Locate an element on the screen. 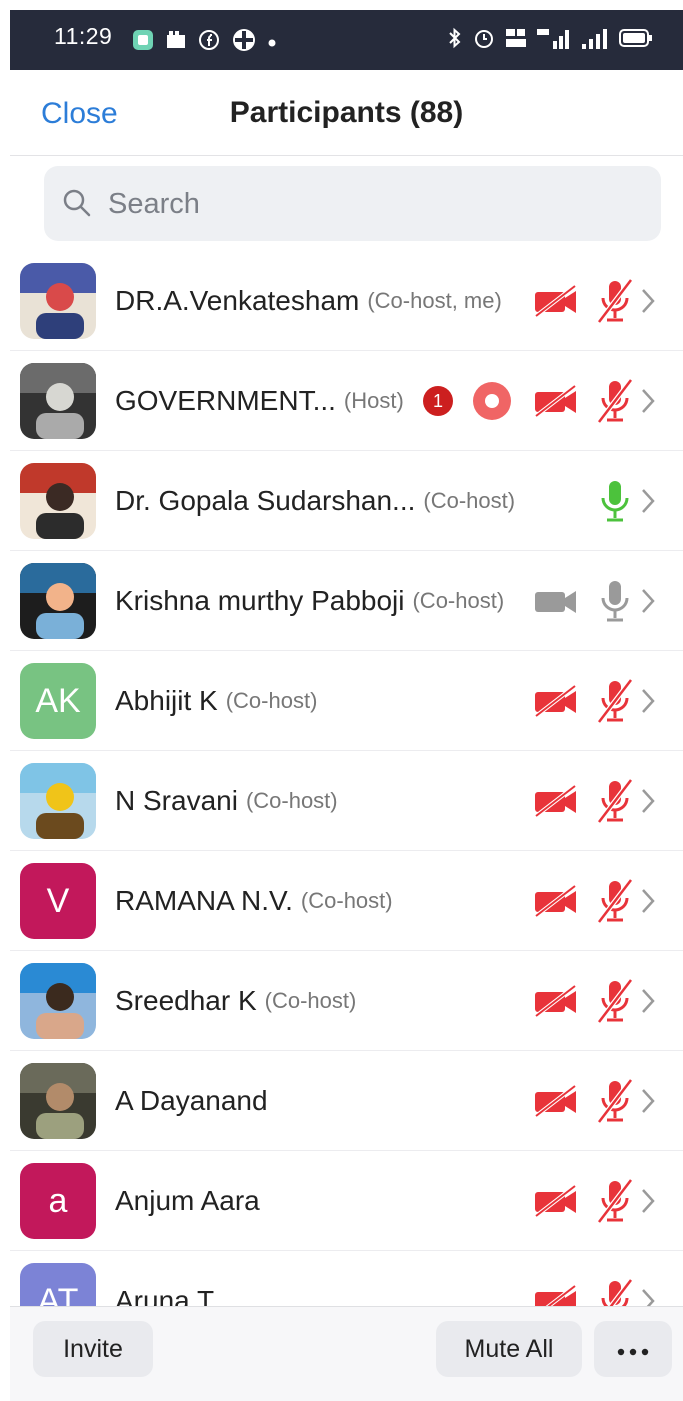 The image size is (683, 1401). page-title: Participants (88) is located at coordinates (346, 112).